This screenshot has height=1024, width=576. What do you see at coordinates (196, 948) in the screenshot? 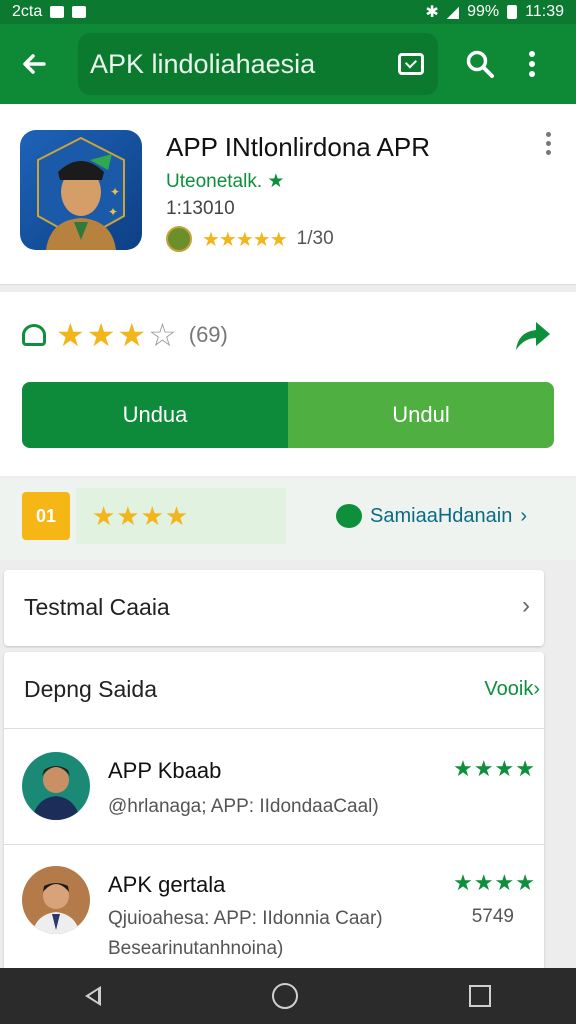
I see `review-text-continued: Besearinutanhnoina)` at bounding box center [196, 948].